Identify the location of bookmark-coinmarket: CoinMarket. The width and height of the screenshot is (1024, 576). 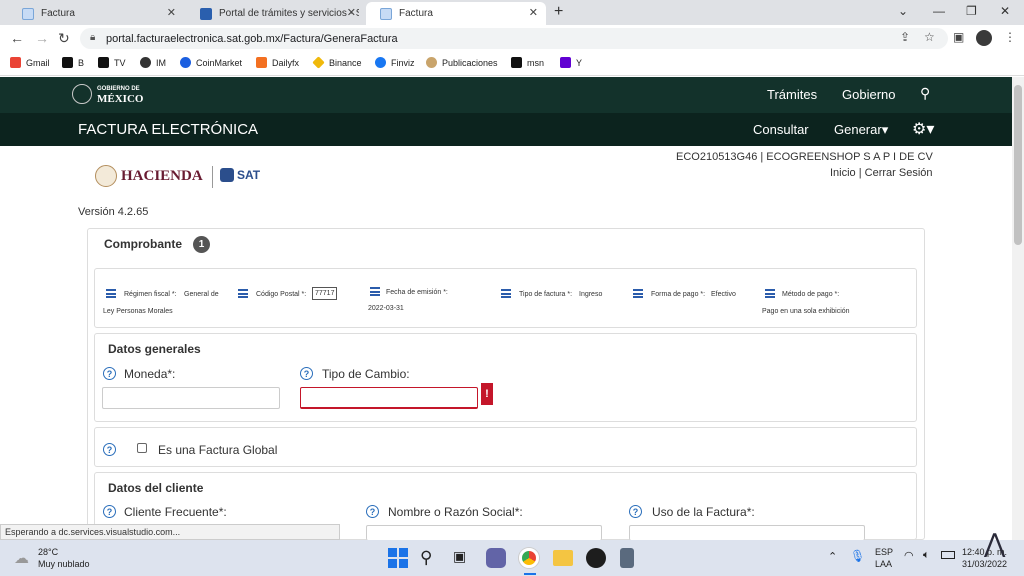
(211, 62).